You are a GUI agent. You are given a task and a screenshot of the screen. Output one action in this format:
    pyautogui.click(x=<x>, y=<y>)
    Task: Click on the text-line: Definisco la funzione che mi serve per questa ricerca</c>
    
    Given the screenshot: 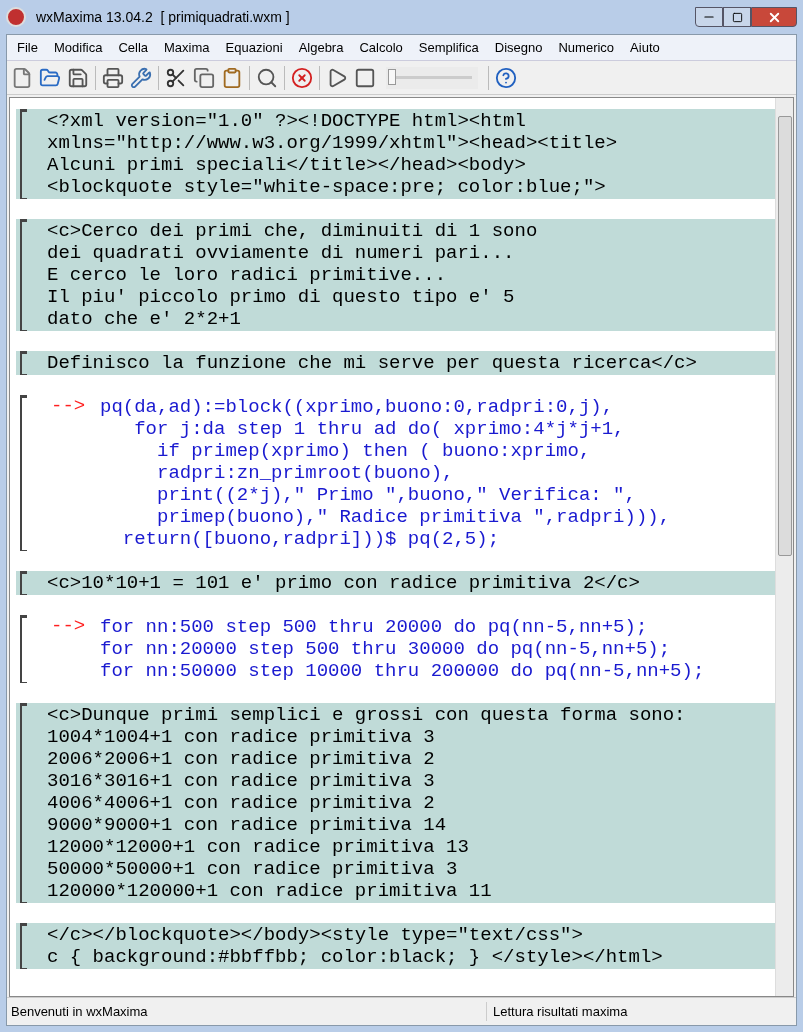 What is the action you would take?
    pyautogui.click(x=372, y=363)
    